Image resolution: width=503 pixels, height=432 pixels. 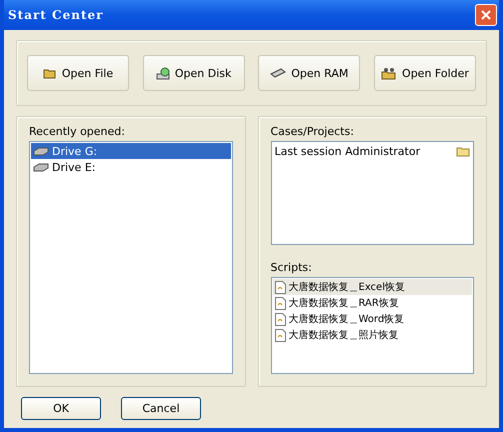 I want to click on list-label: Scripts:, so click(x=291, y=267).